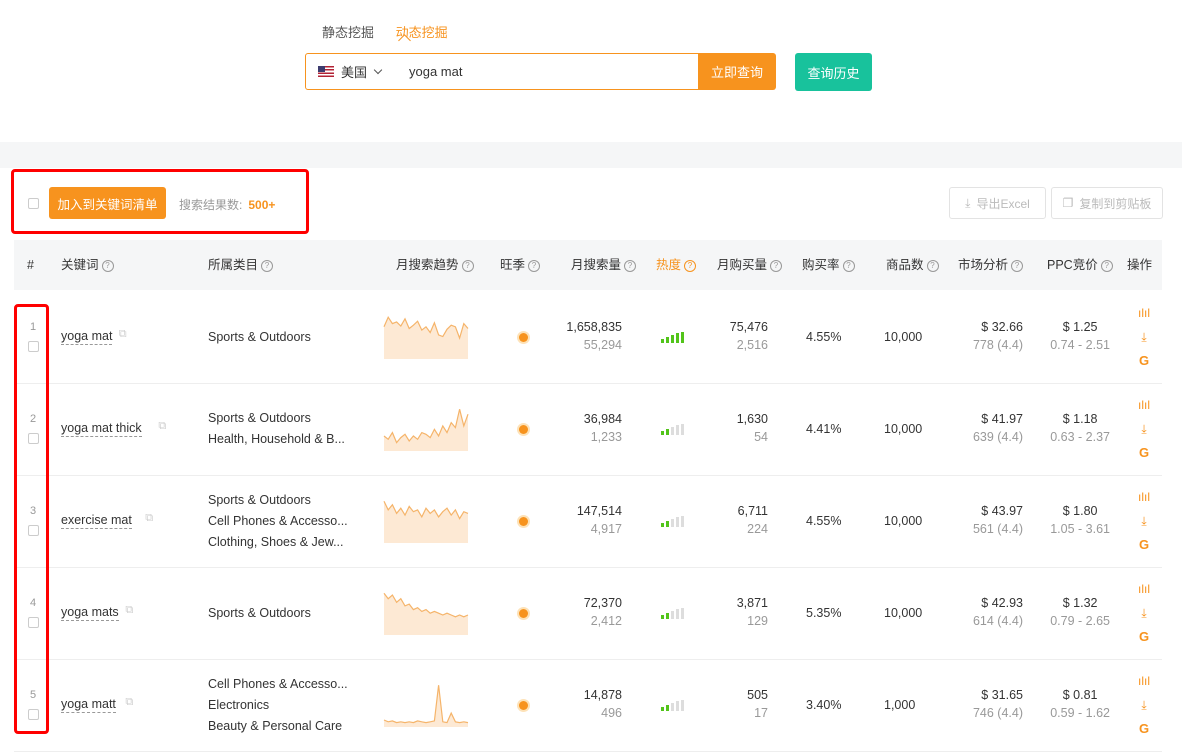 This screenshot has height=752, width=1182. What do you see at coordinates (912, 265) in the screenshot?
I see `col-products: 商品数?` at bounding box center [912, 265].